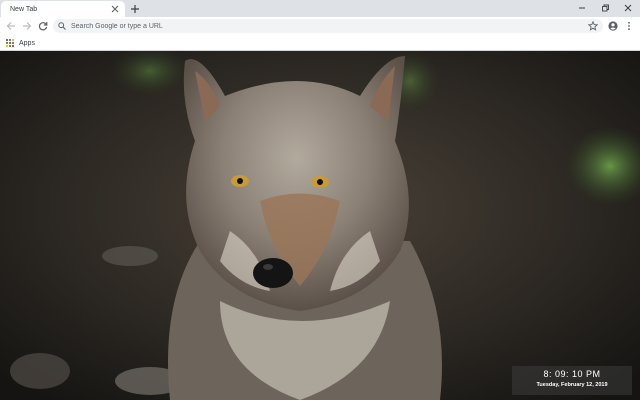 Image resolution: width=640 pixels, height=400 pixels. I want to click on restore-button, so click(605, 8).